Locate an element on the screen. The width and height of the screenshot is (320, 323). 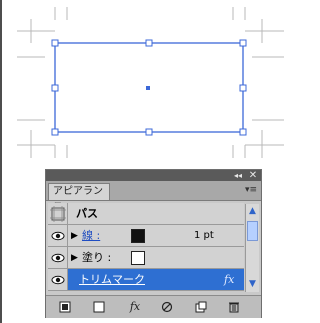
duplicate-item-icon is located at coordinates (201, 307).